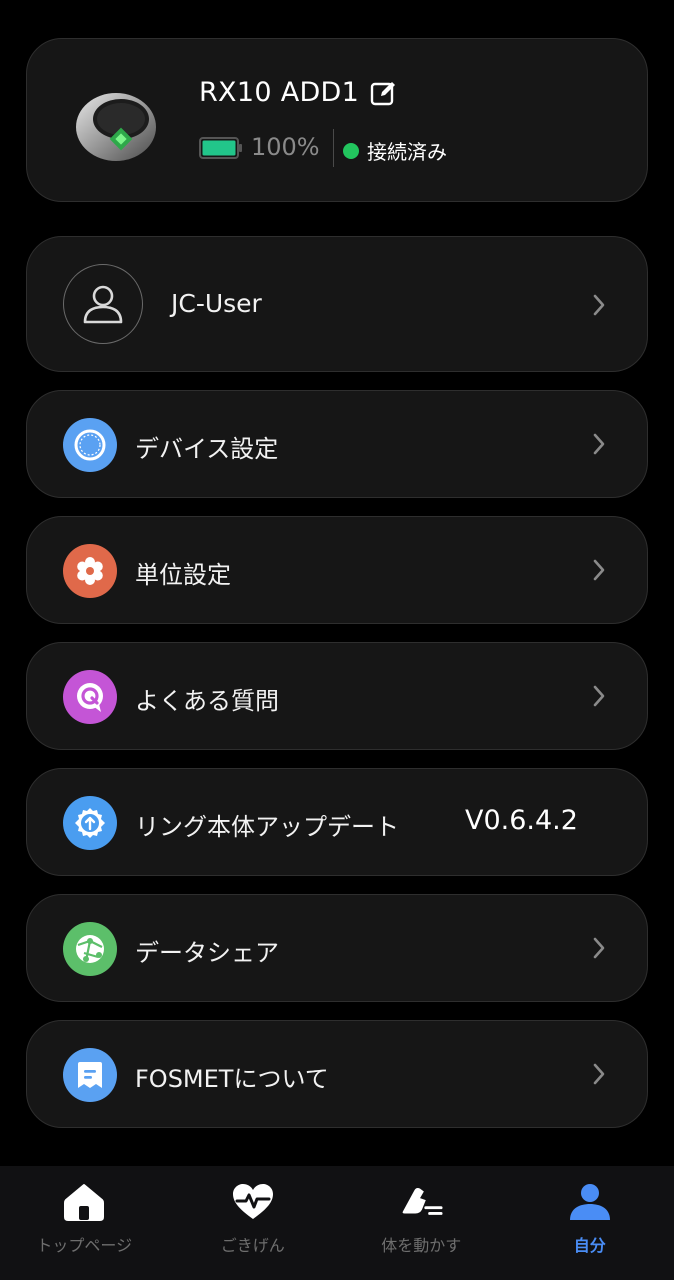 The image size is (674, 1280). I want to click on nav-tab-home: トップページ, so click(84, 1223).